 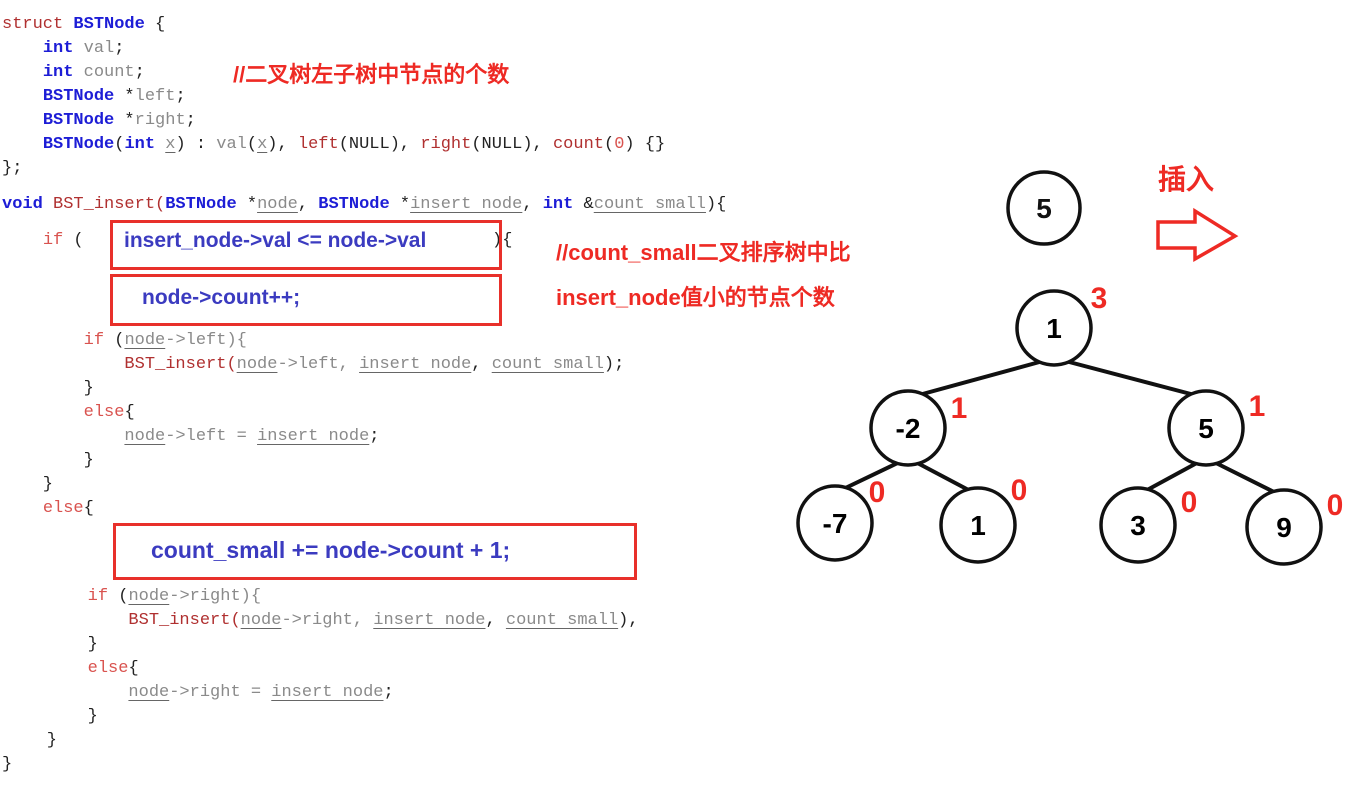 What do you see at coordinates (1284, 527) in the screenshot?
I see `node-value: 9` at bounding box center [1284, 527].